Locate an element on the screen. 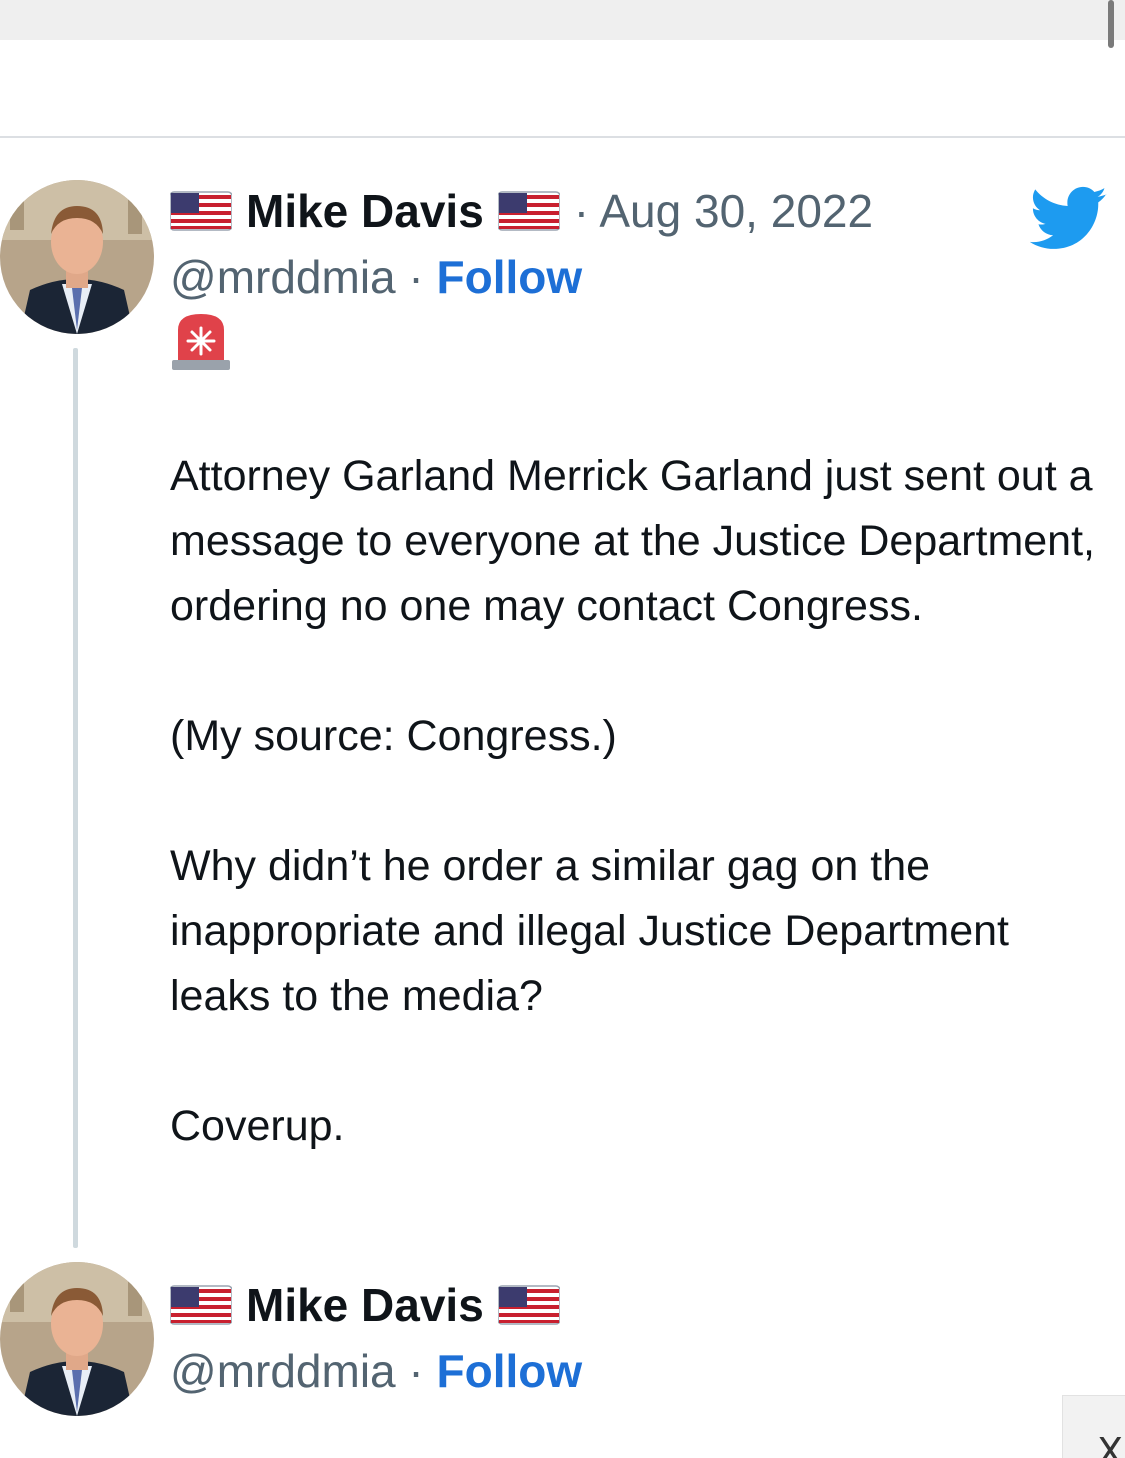 Image resolution: width=1125 pixels, height=1458 pixels. author-avatar is located at coordinates (77, 257).